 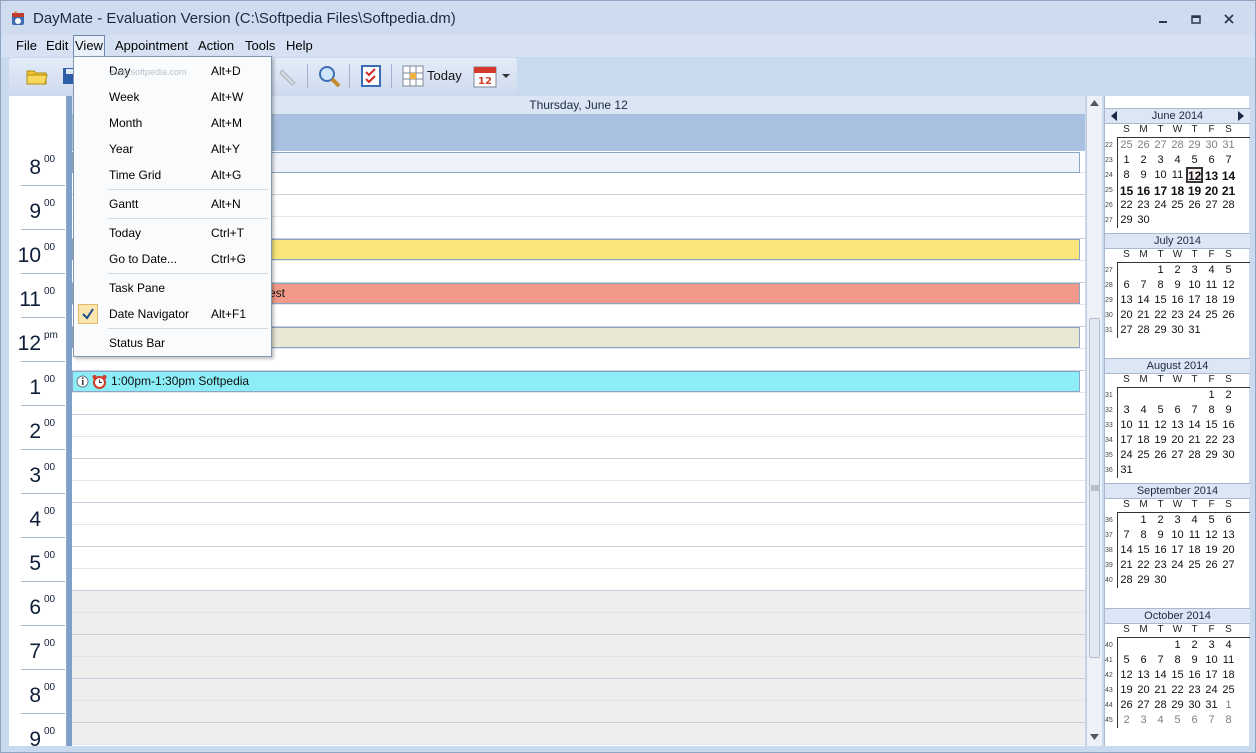 What do you see at coordinates (18, 18) in the screenshot?
I see `daymate-app-icon` at bounding box center [18, 18].